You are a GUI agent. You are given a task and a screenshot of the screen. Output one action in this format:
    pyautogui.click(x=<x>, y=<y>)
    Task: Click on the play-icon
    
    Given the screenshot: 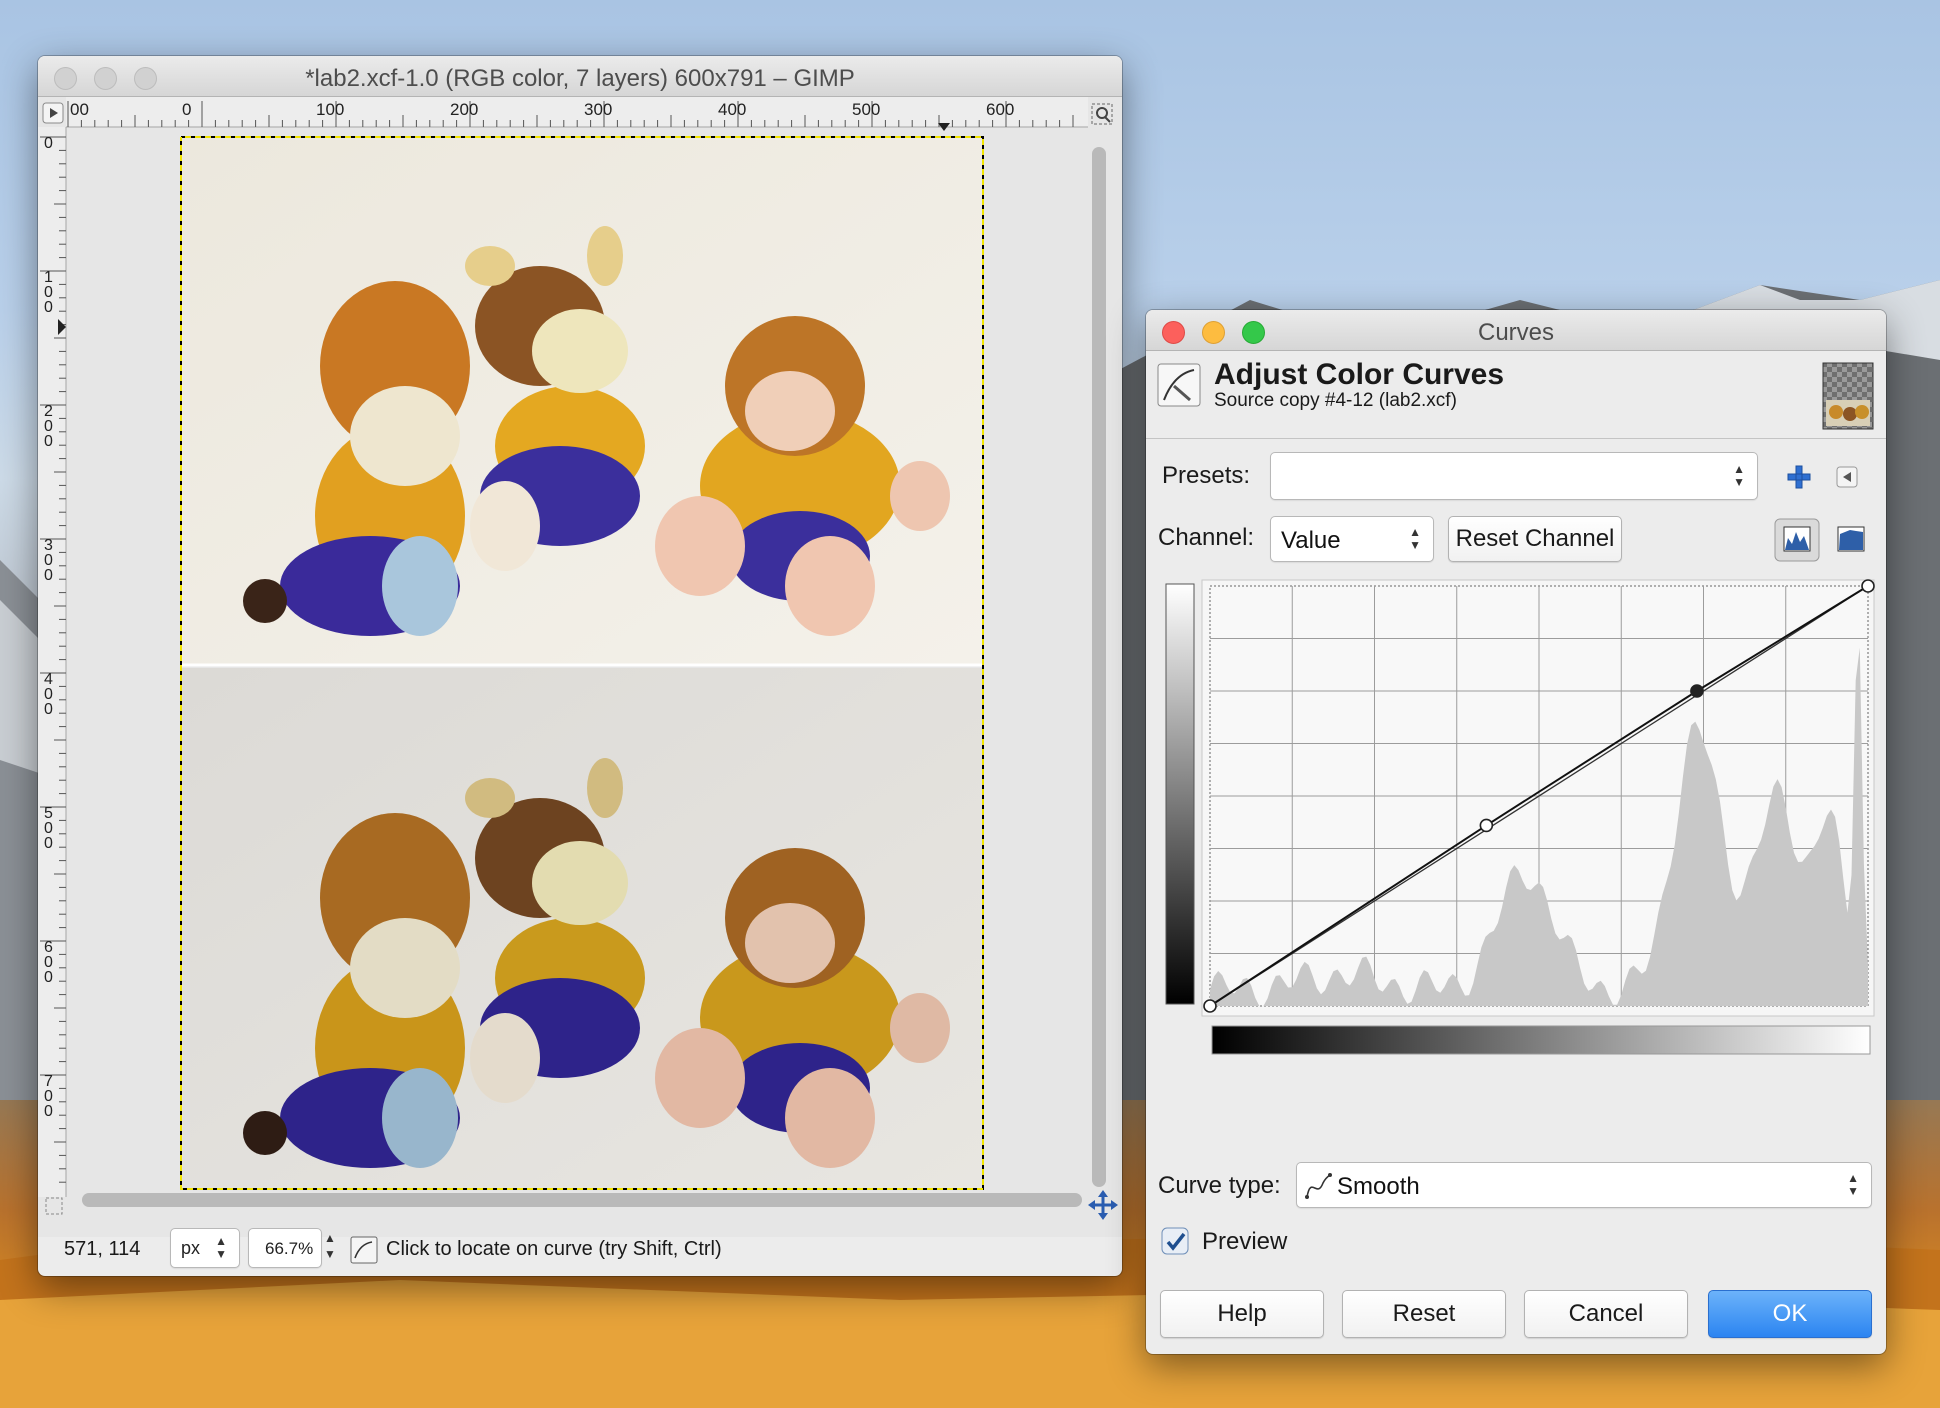 What is the action you would take?
    pyautogui.click(x=53, y=113)
    